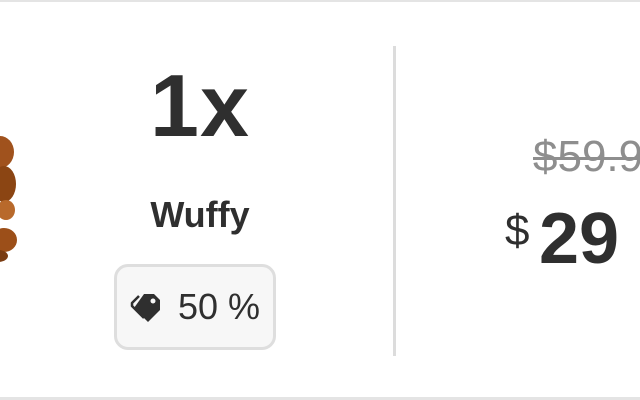  Describe the element at coordinates (579, 239) in the screenshot. I see `discounted-price: 29` at that location.